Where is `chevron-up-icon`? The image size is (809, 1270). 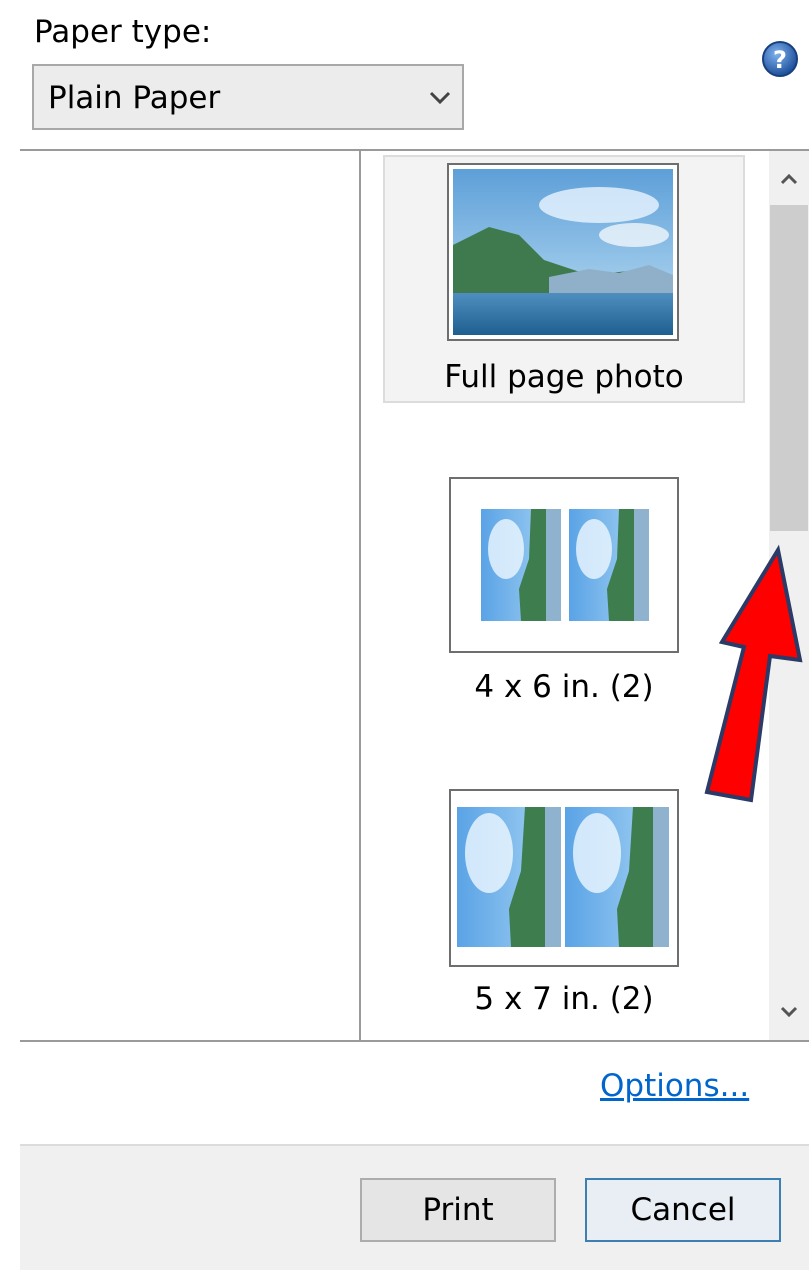 chevron-up-icon is located at coordinates (789, 179).